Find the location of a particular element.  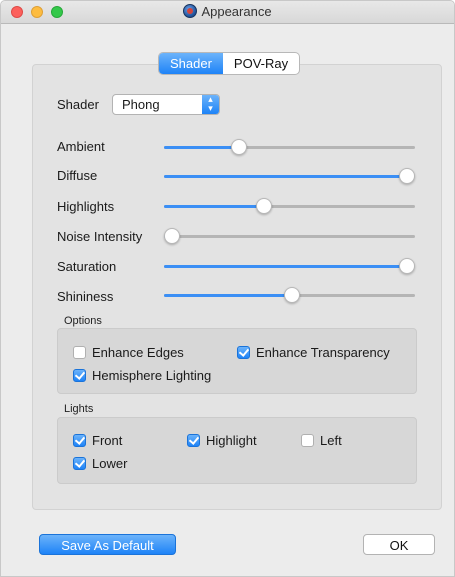

noise-intensity-slider is located at coordinates (289, 236).